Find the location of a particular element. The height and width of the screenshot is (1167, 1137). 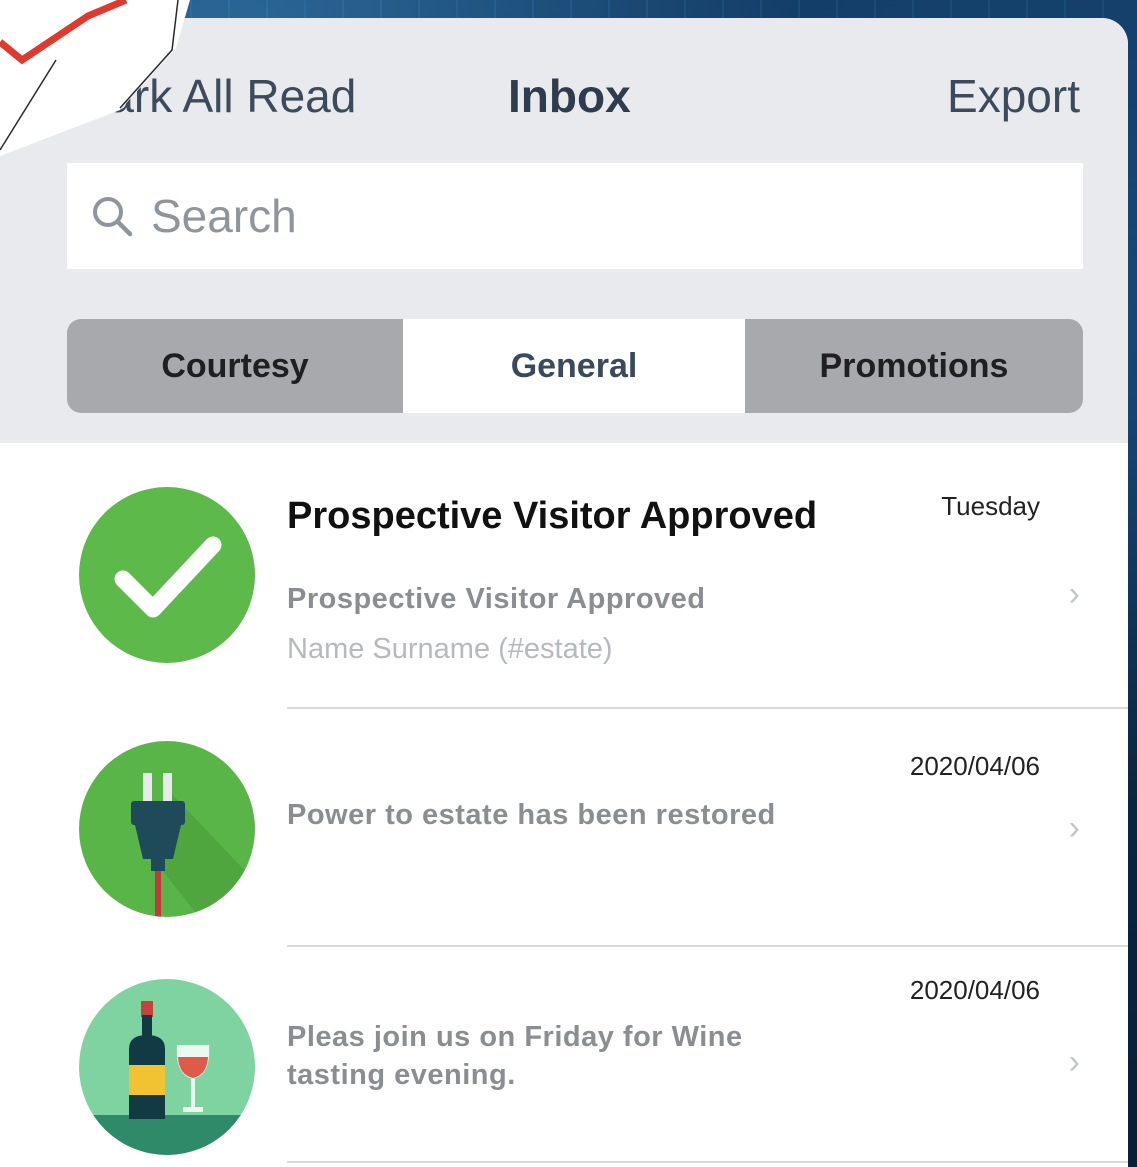

wine-icon is located at coordinates (167, 1067).